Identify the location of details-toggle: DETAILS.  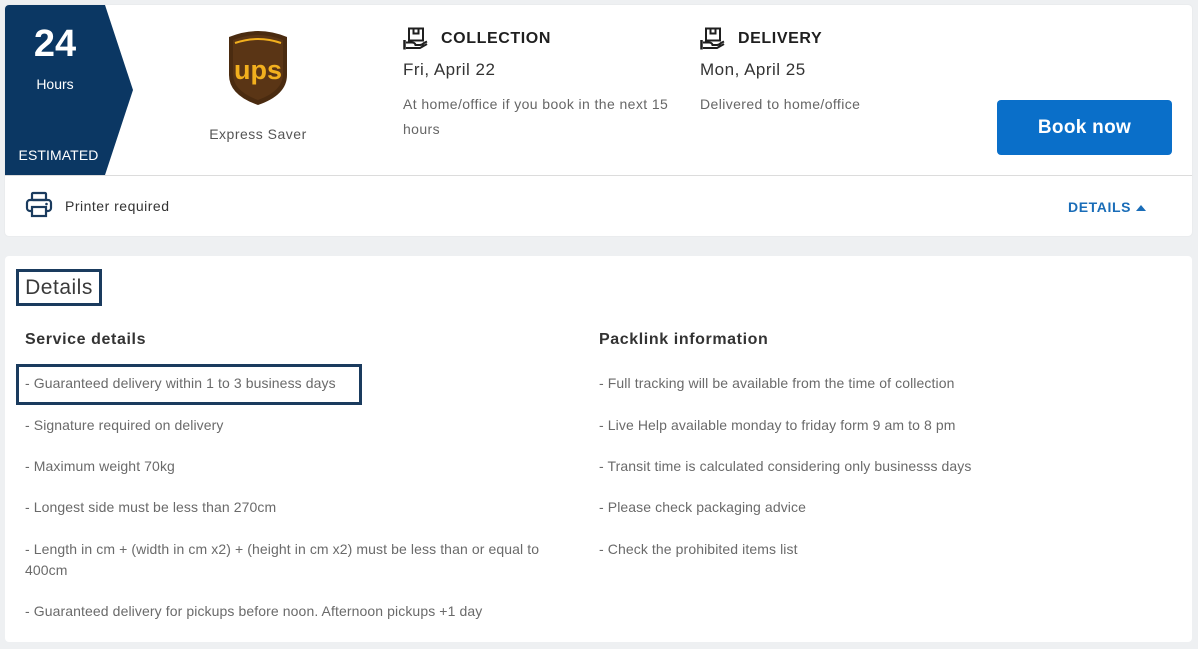
(1107, 207).